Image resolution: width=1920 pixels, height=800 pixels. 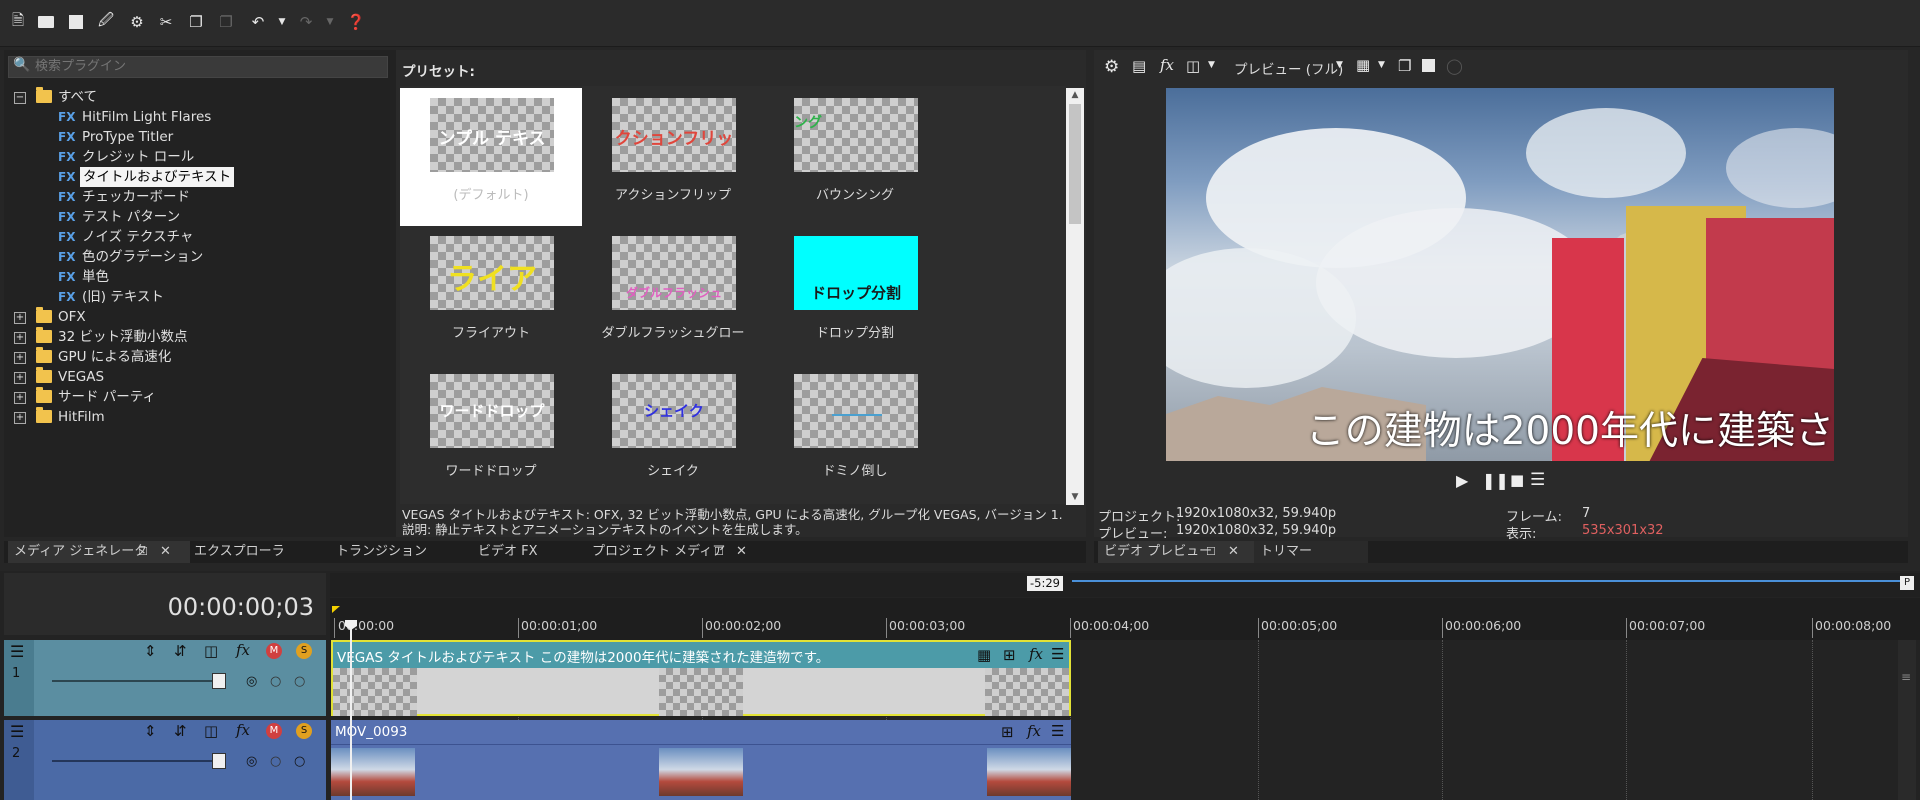 I want to click on event-pan-crop-icon: ▦, so click(x=984, y=655).